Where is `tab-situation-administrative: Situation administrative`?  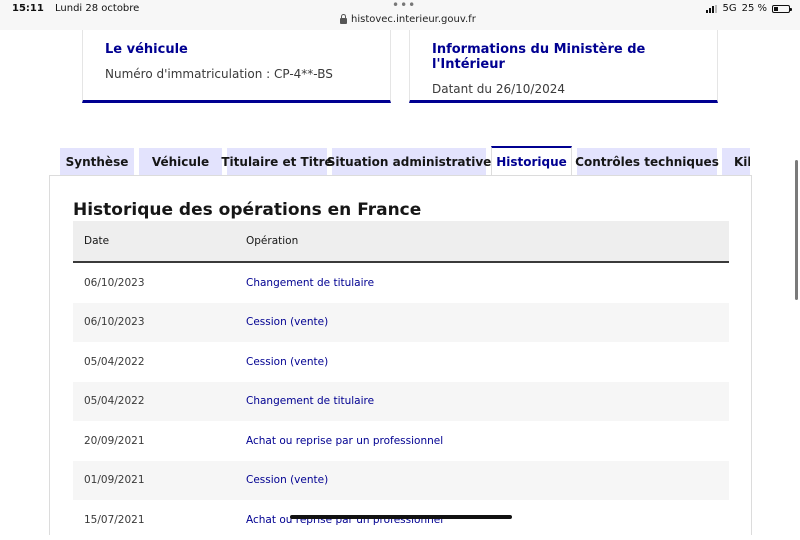 tab-situation-administrative: Situation administrative is located at coordinates (409, 161).